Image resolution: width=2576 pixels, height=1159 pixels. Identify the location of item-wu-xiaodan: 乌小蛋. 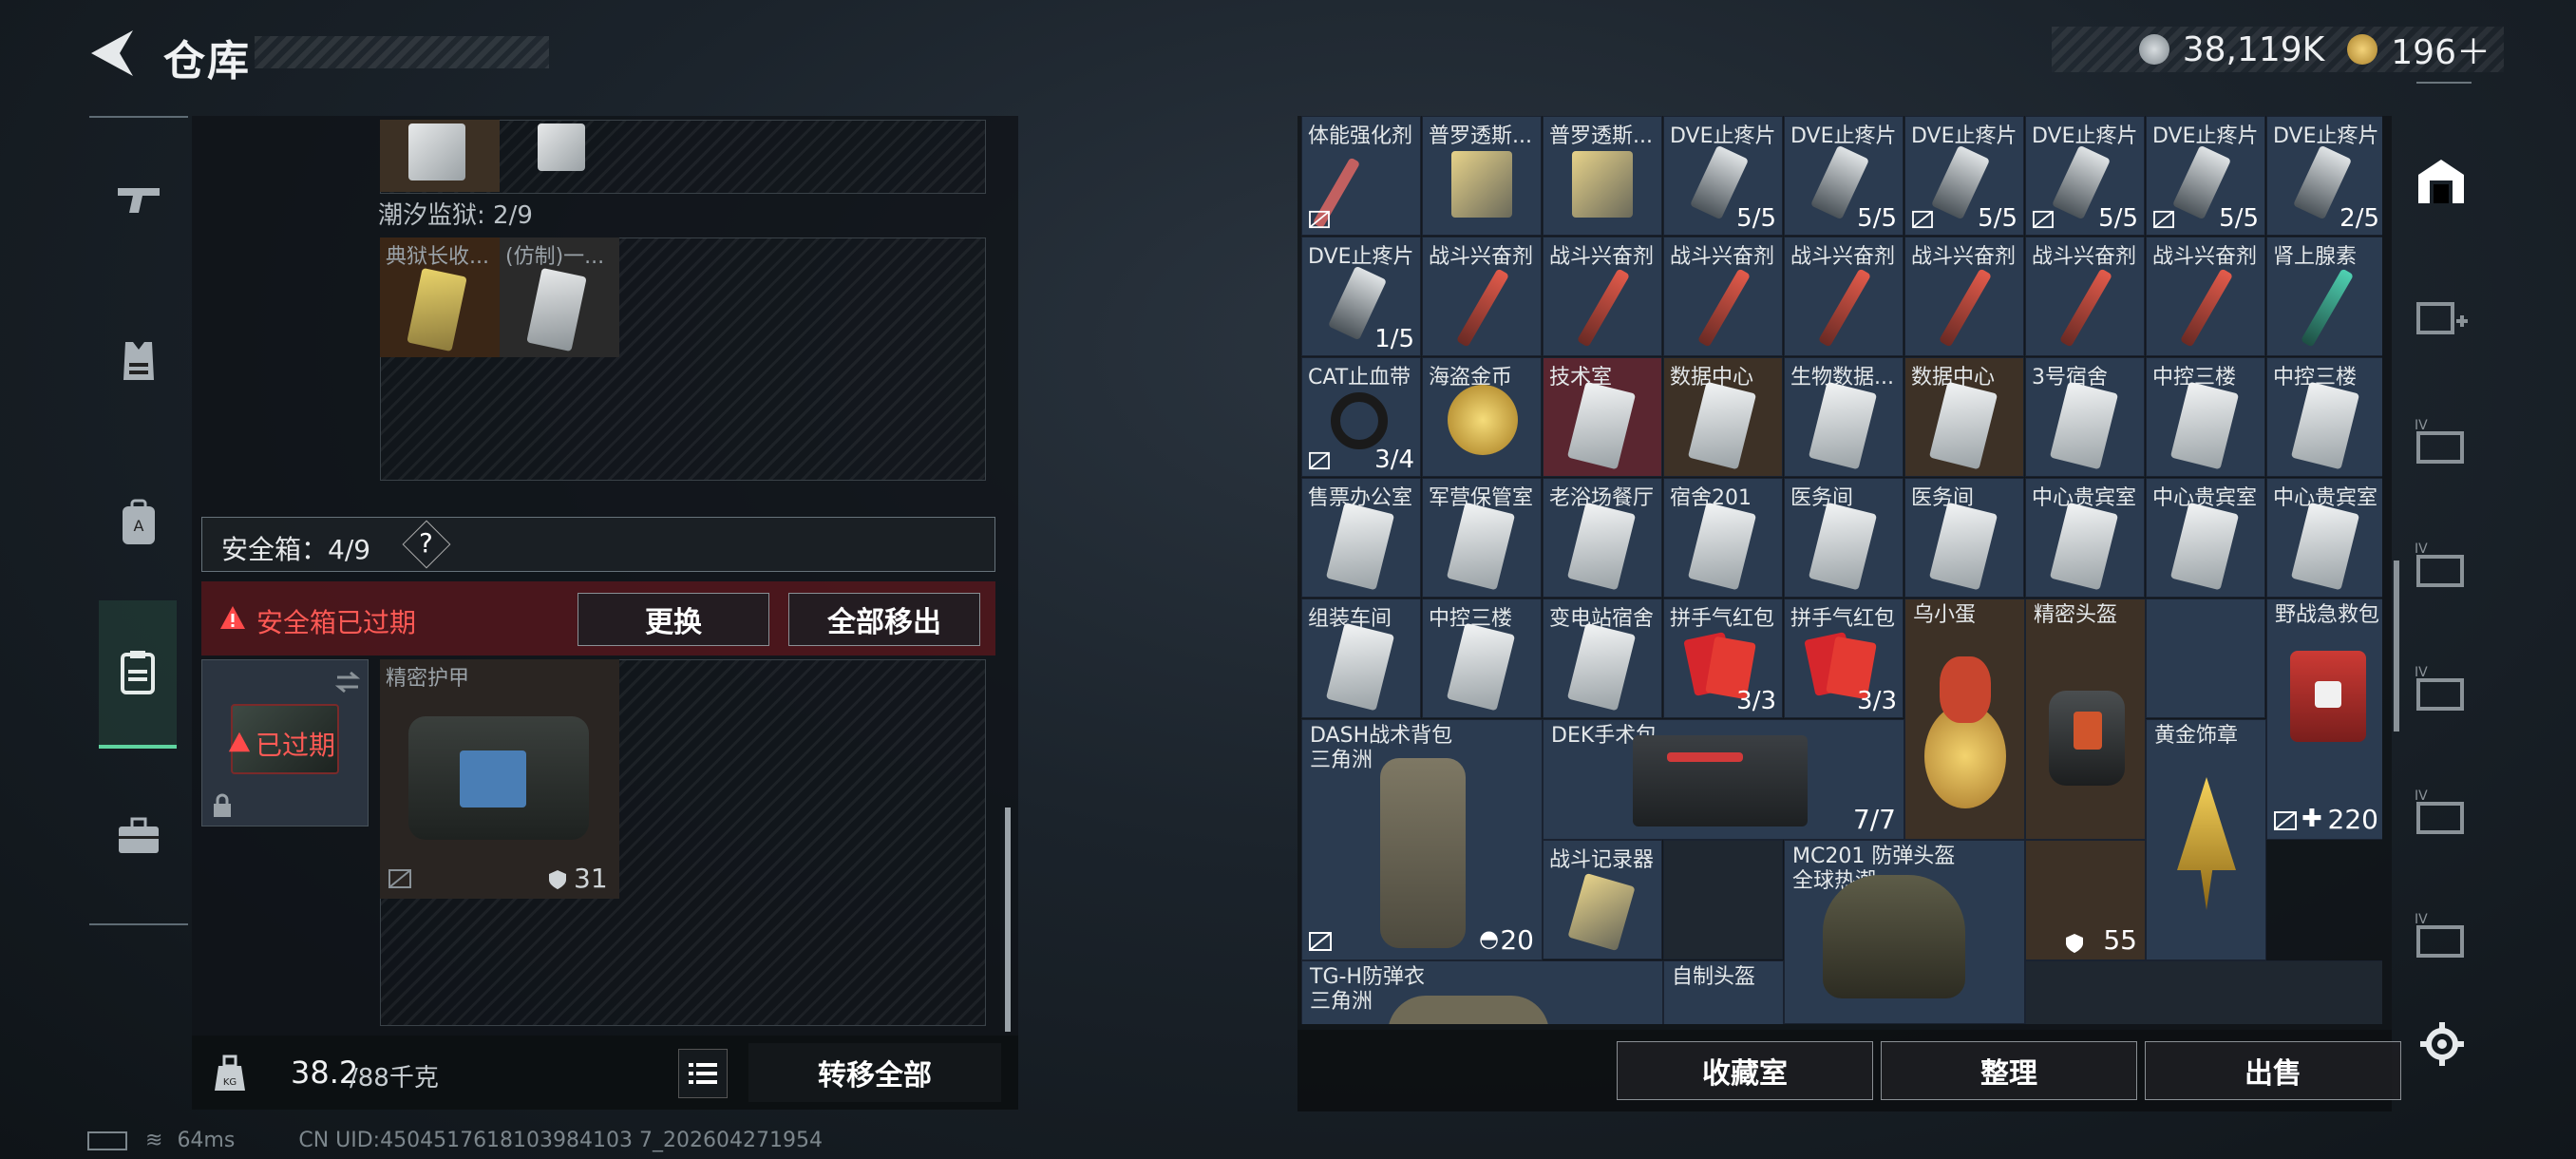
(1964, 719).